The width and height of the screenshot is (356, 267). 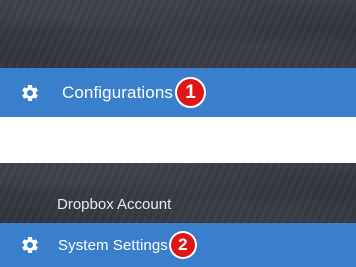 I want to click on sidebar-item-label: System Settings, so click(x=113, y=245).